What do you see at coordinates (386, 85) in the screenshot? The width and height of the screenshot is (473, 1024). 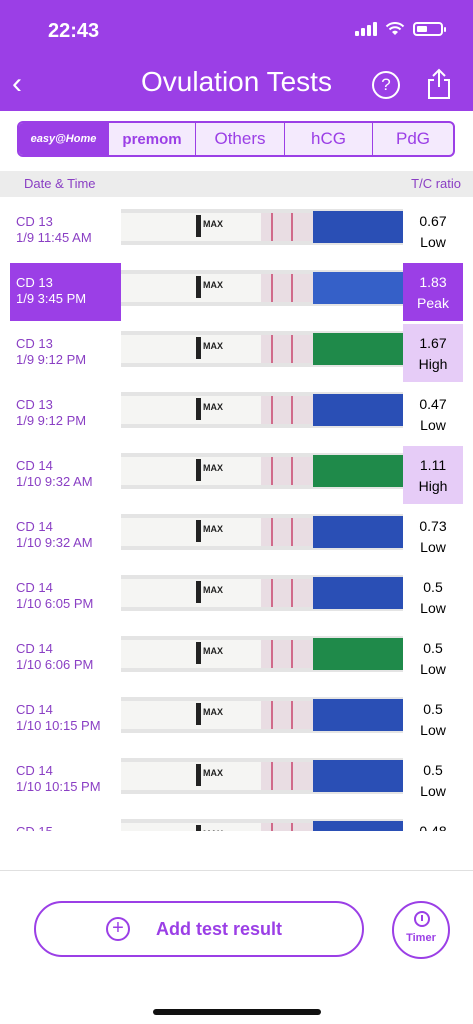 I see `help-icon: ?` at bounding box center [386, 85].